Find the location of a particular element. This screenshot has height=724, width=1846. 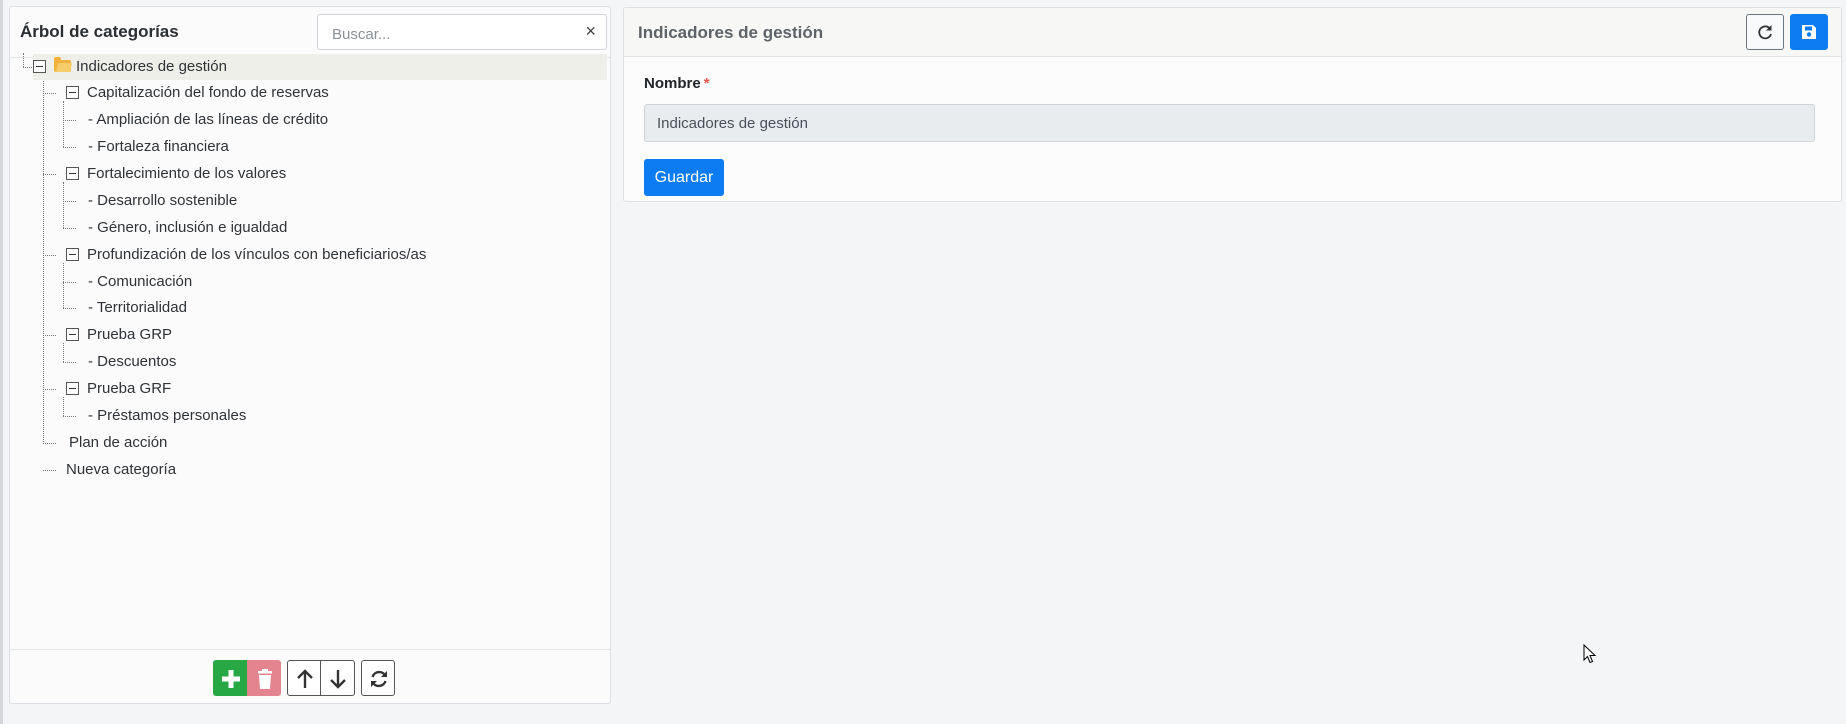

tree-node-label: Fortalecimiento de los valores is located at coordinates (187, 173).